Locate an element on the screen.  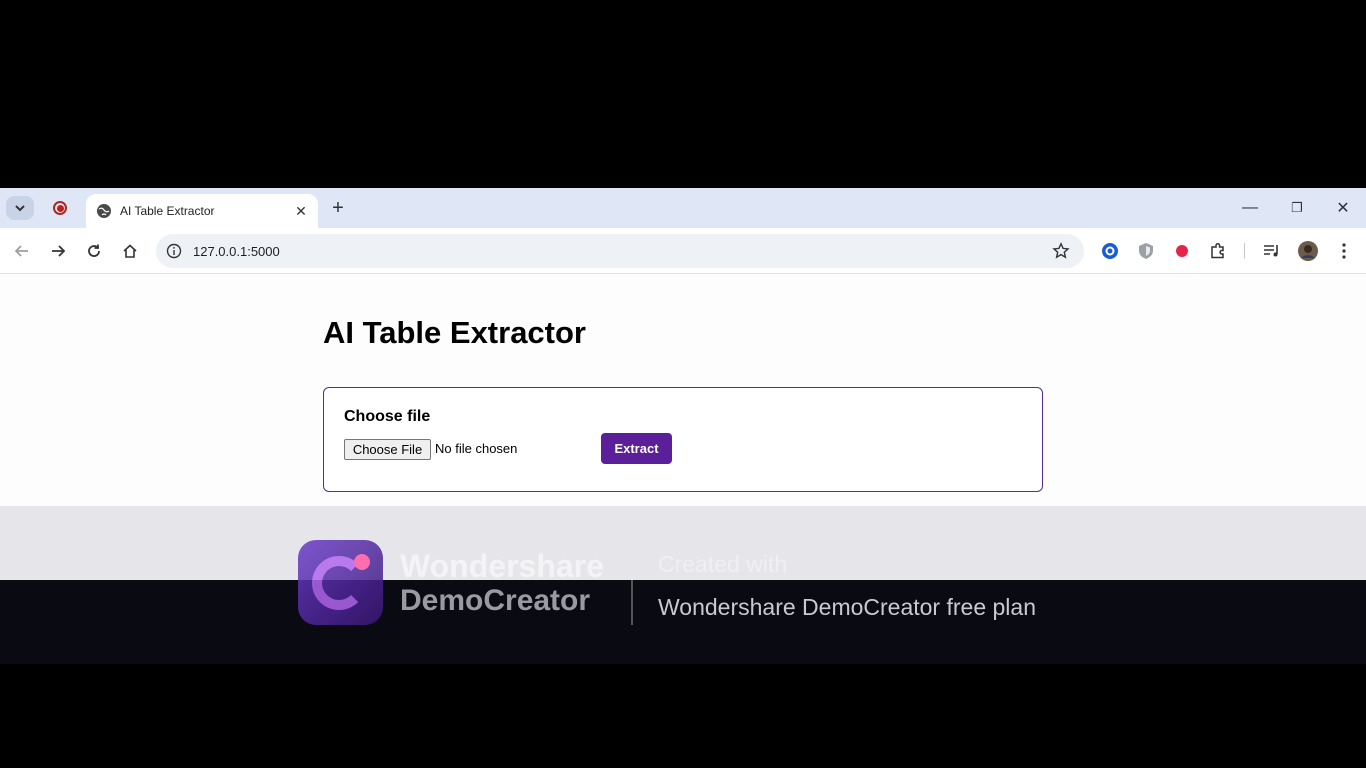
forward-arrow-icon is located at coordinates (59, 251).